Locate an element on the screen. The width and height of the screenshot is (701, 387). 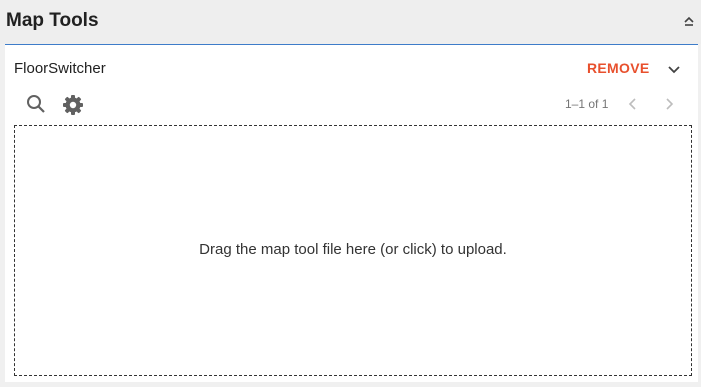
next-page-button is located at coordinates (669, 104).